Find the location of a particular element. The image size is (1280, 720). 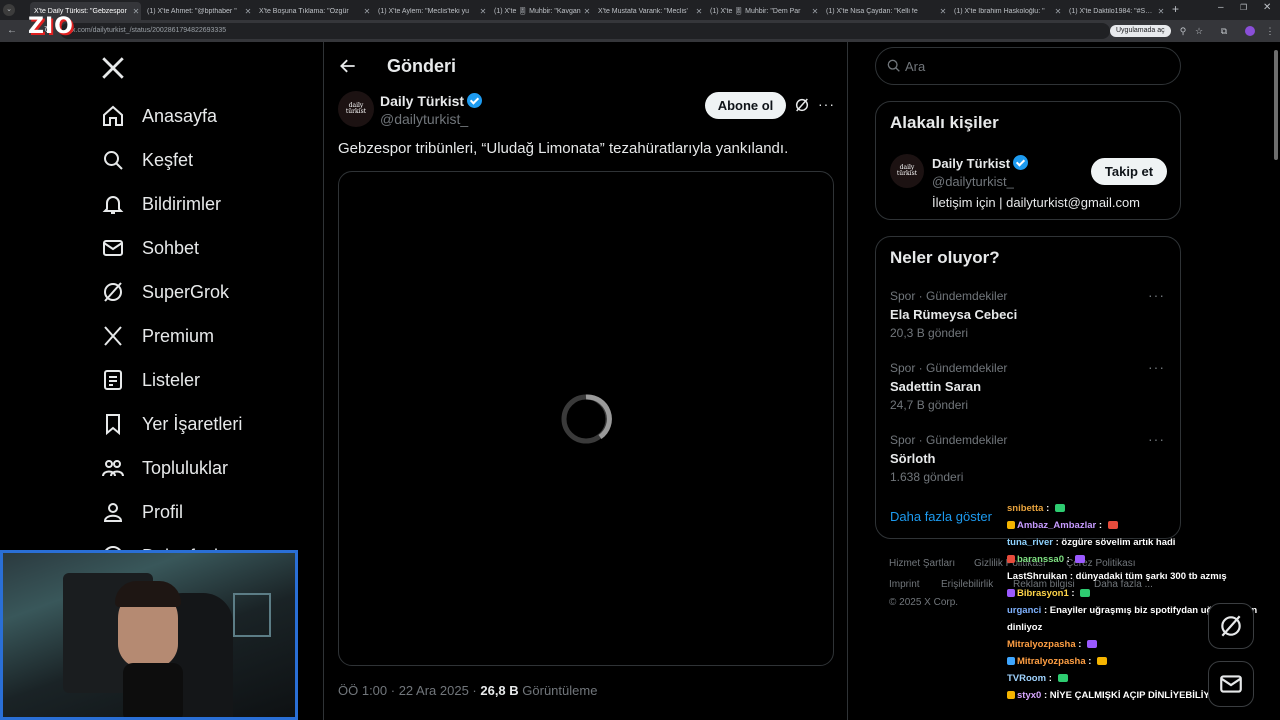

chat-message: Bibrasyon1 : is located at coordinates (1049, 593).